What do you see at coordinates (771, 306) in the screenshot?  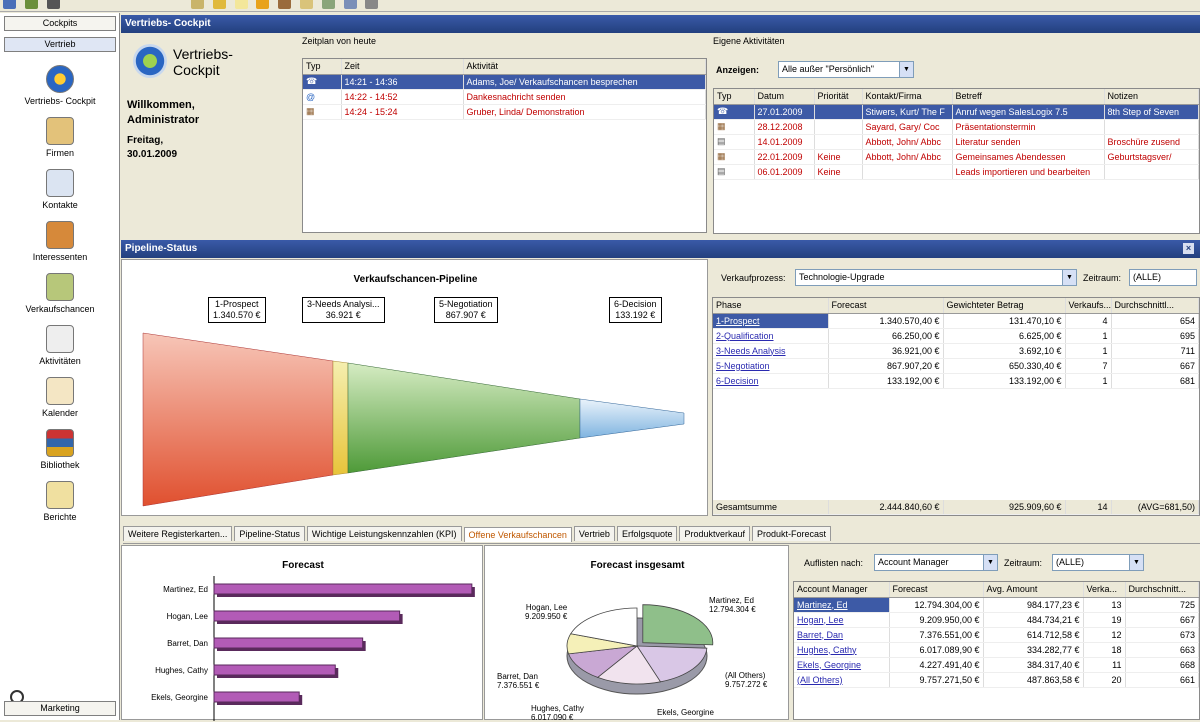 I see `col-header: Phase` at bounding box center [771, 306].